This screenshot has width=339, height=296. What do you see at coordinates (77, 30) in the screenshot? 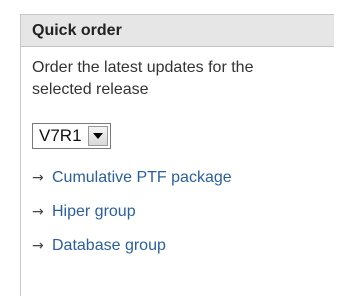
I see `panel-title: Quick order` at bounding box center [77, 30].